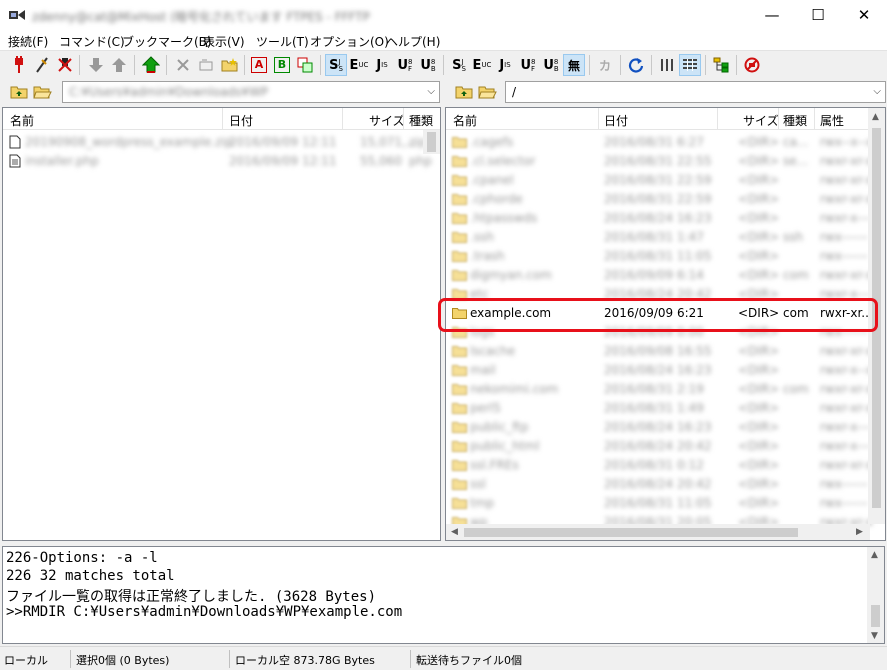 This screenshot has width=887, height=670. I want to click on download-icon, so click(96, 65).